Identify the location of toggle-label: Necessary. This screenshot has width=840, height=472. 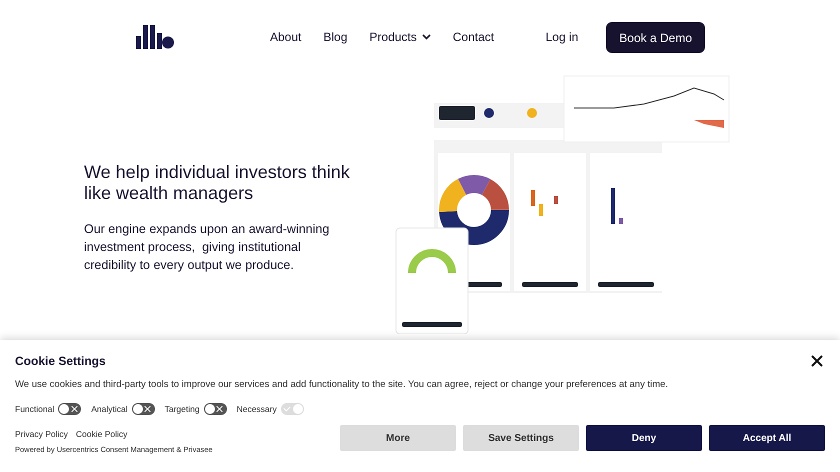
(256, 409).